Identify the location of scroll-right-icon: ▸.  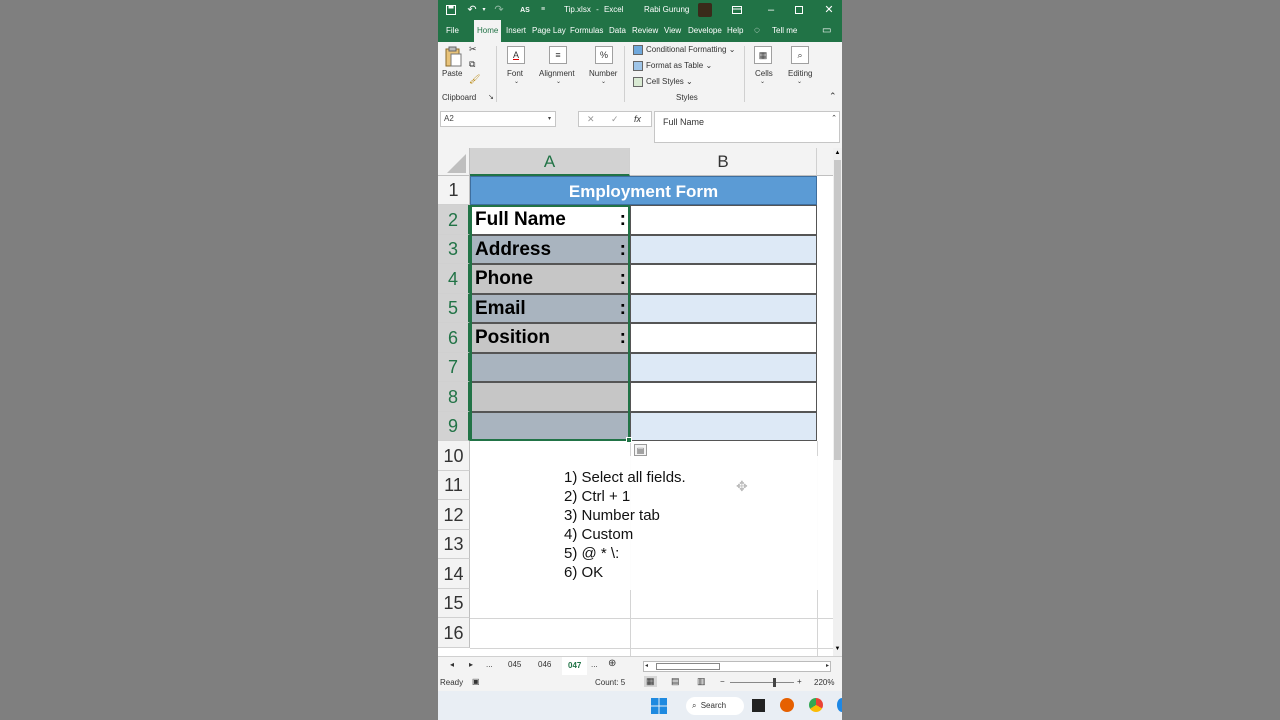
(827, 665).